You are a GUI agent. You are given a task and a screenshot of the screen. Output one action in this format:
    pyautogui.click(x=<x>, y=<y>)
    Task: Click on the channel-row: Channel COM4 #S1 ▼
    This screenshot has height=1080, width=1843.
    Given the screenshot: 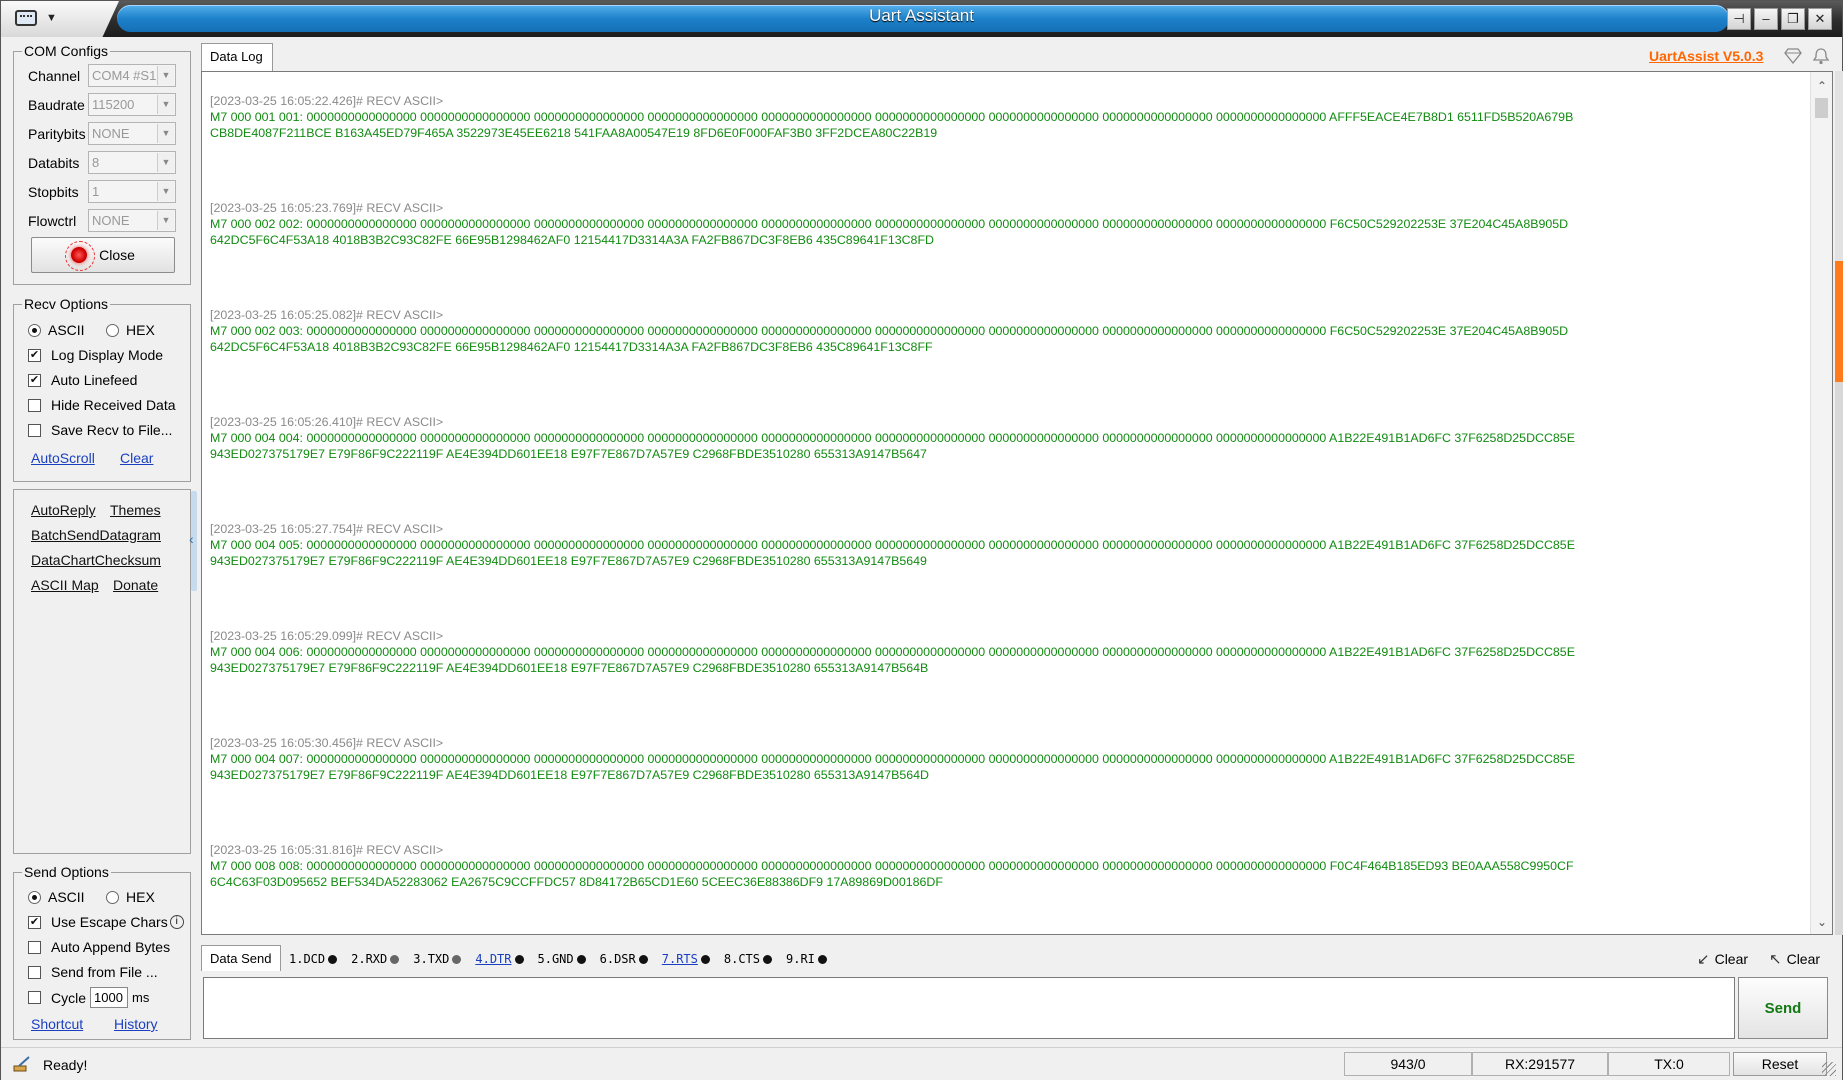 What is the action you would take?
    pyautogui.click(x=102, y=75)
    